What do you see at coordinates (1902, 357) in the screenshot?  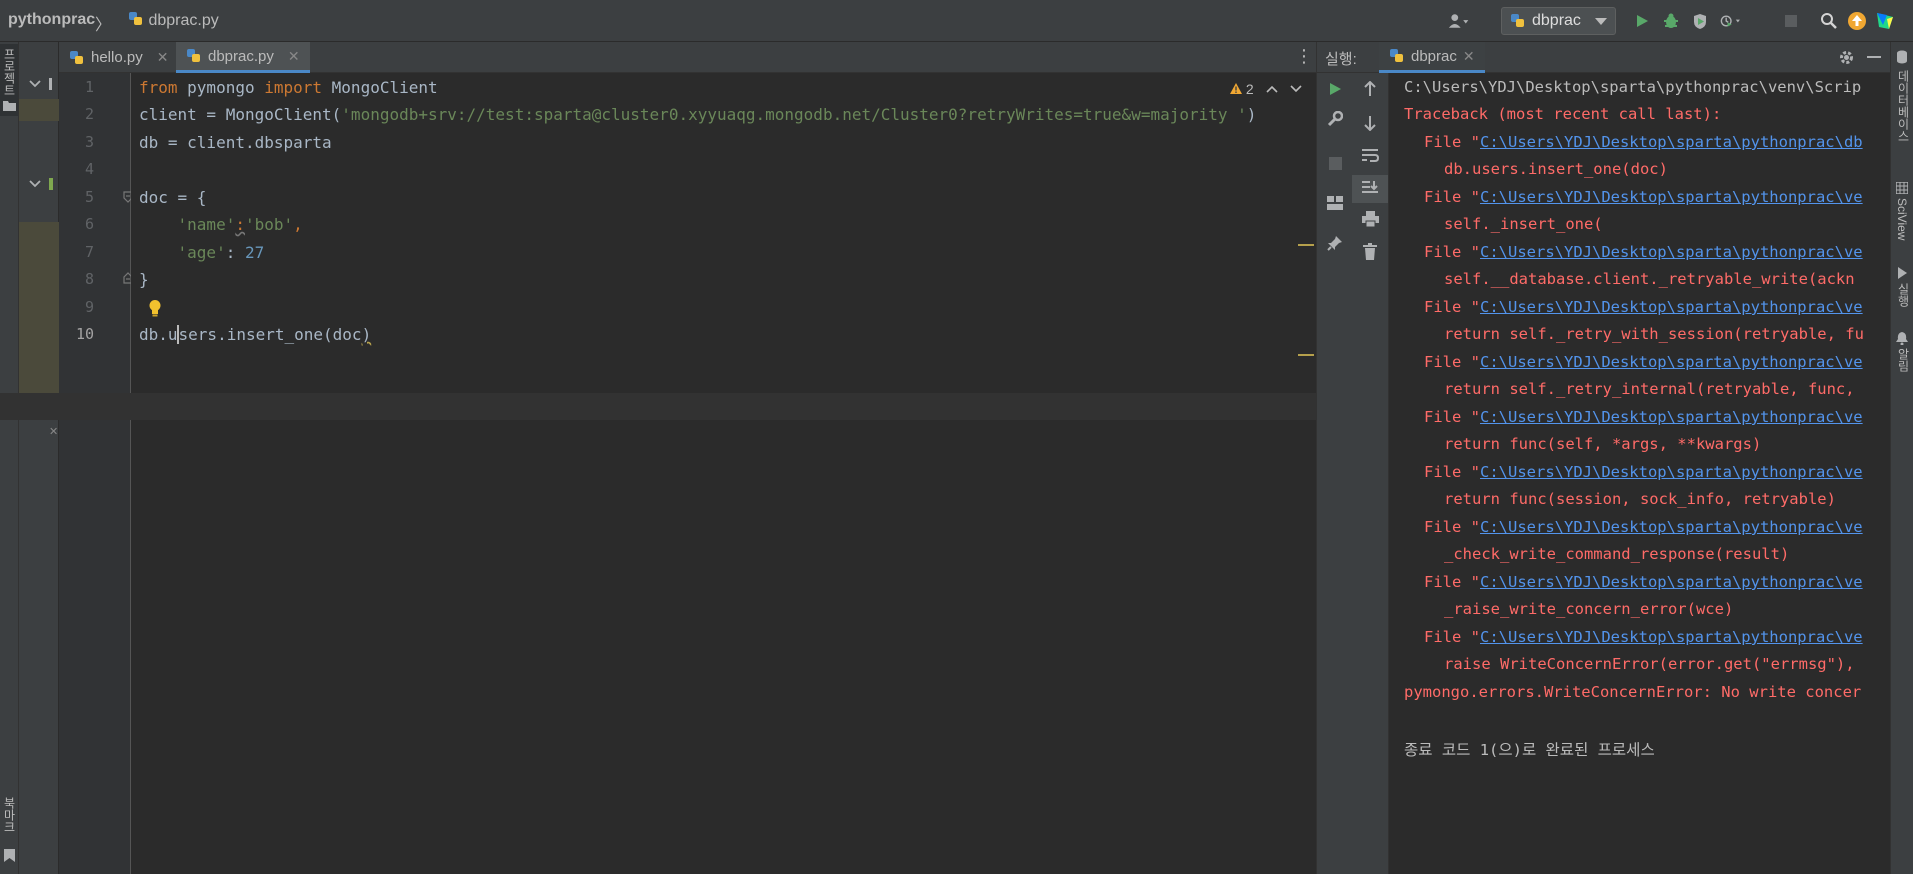 I see `notifications-tool-window-button: 알림` at bounding box center [1902, 357].